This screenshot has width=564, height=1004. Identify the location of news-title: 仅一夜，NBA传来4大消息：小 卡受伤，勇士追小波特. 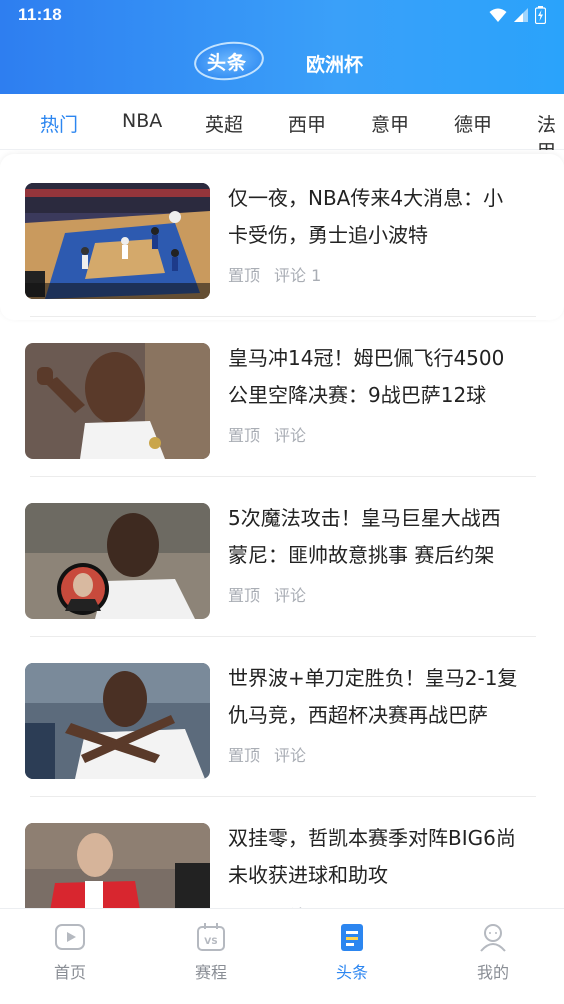
(386, 217).